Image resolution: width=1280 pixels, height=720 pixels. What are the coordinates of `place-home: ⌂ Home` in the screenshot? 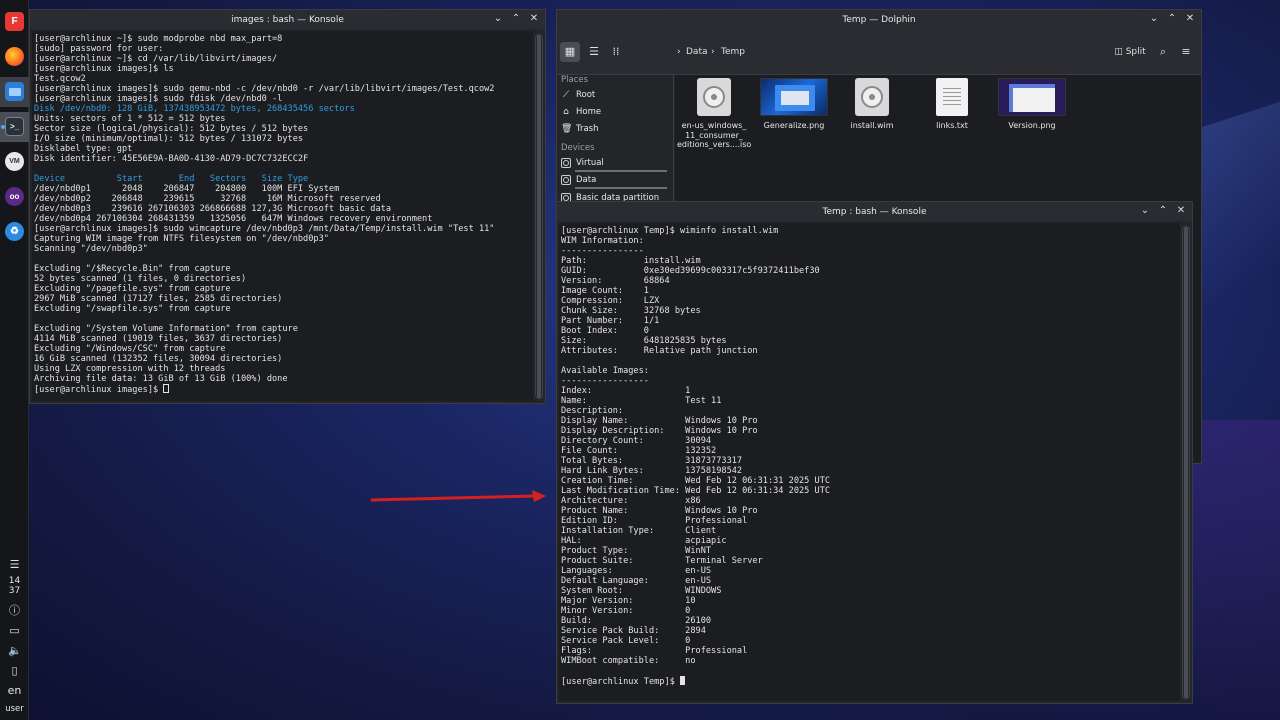 It's located at (616, 112).